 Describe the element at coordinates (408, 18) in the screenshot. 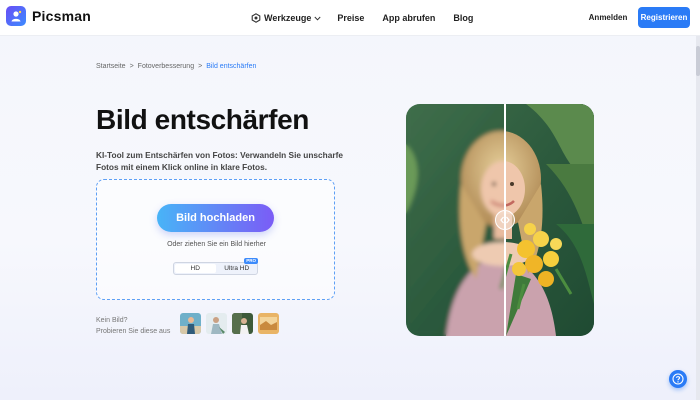

I see `nav-item-get-app: App abrufen` at that location.